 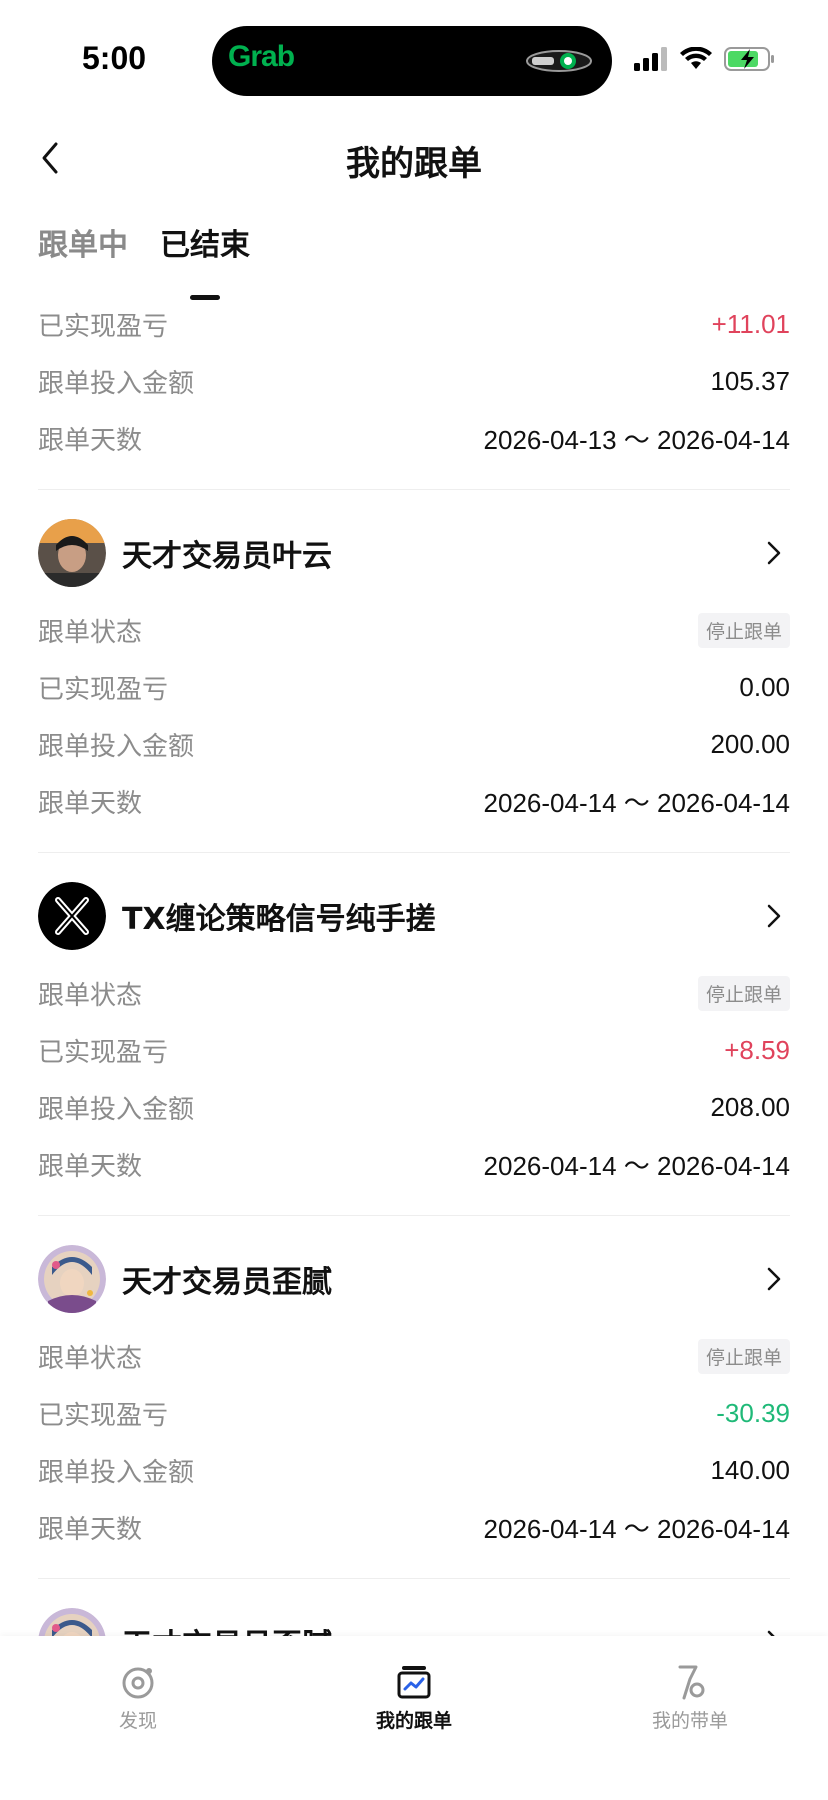 I want to click on tab-my-copy: 我的跟单, so click(x=414, y=1697).